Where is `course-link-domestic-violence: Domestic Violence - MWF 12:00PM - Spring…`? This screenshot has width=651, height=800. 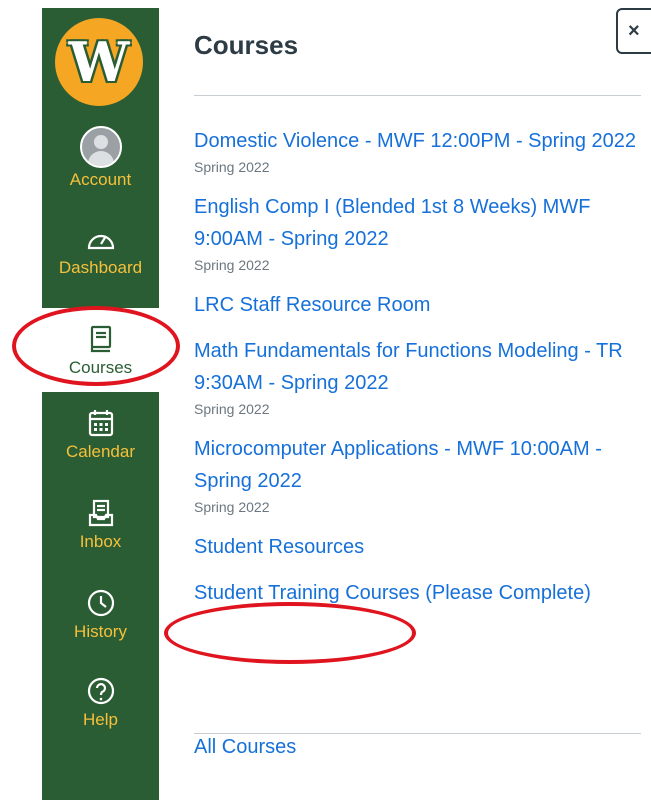
course-link-domestic-violence: Domestic Violence - MWF 12:00PM - Spring… is located at coordinates (419, 141).